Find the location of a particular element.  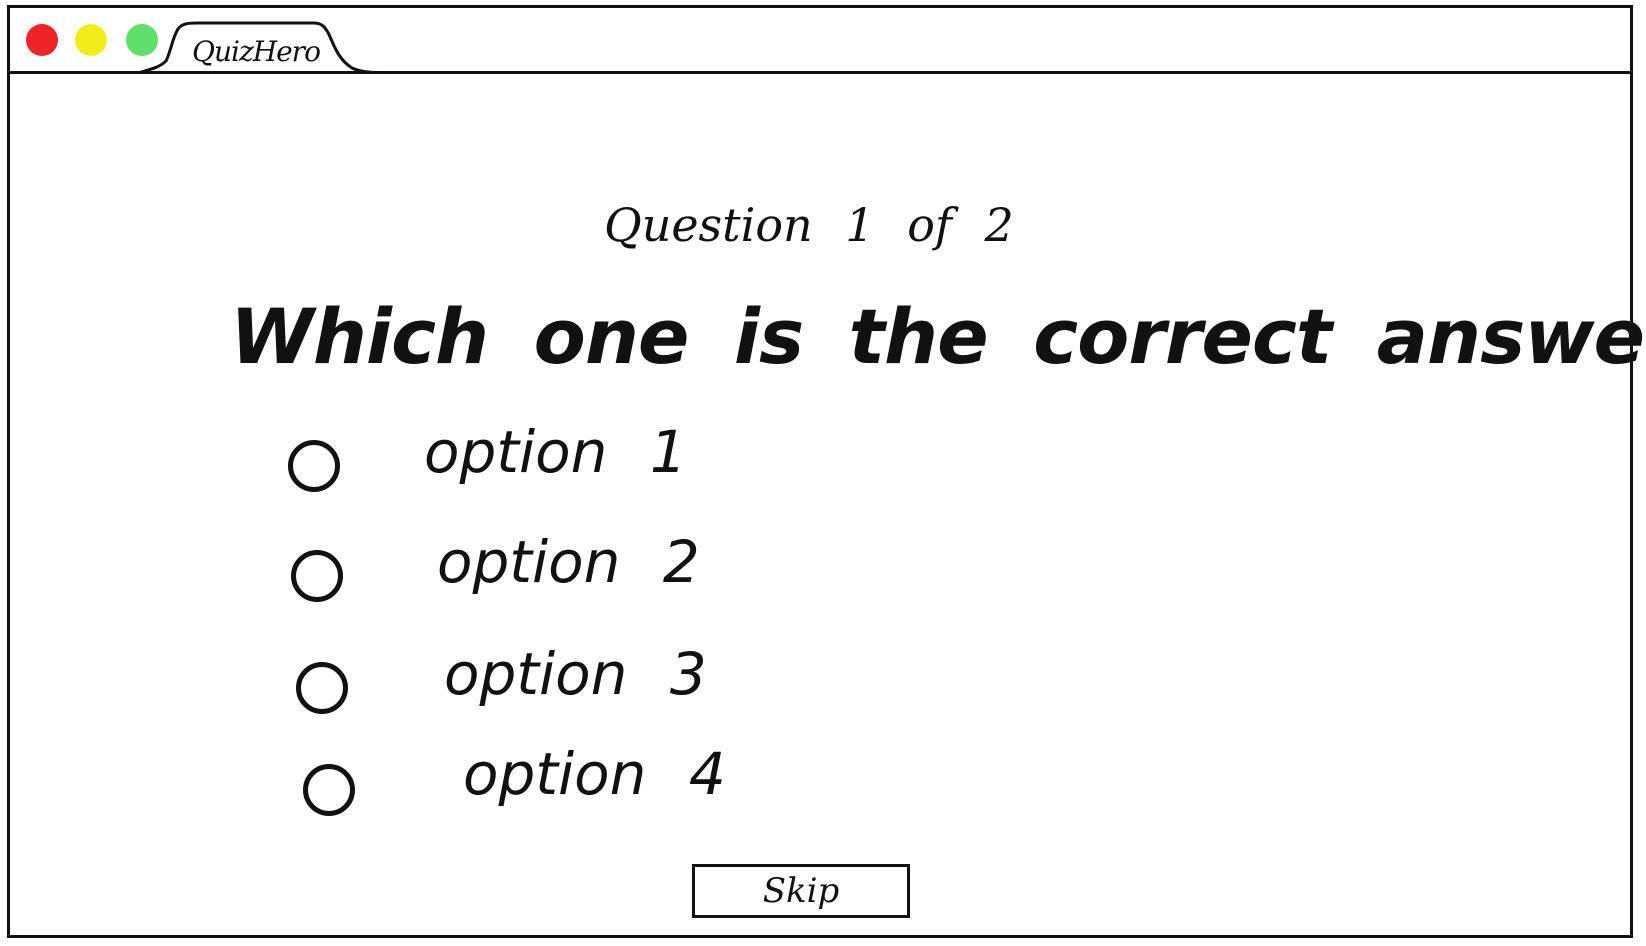

answer-option-label: option 2 is located at coordinates (568, 562).